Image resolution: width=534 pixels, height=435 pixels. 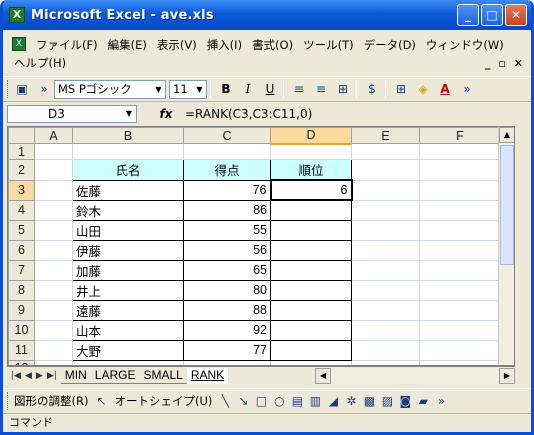 I want to click on cell-f8, so click(x=460, y=290).